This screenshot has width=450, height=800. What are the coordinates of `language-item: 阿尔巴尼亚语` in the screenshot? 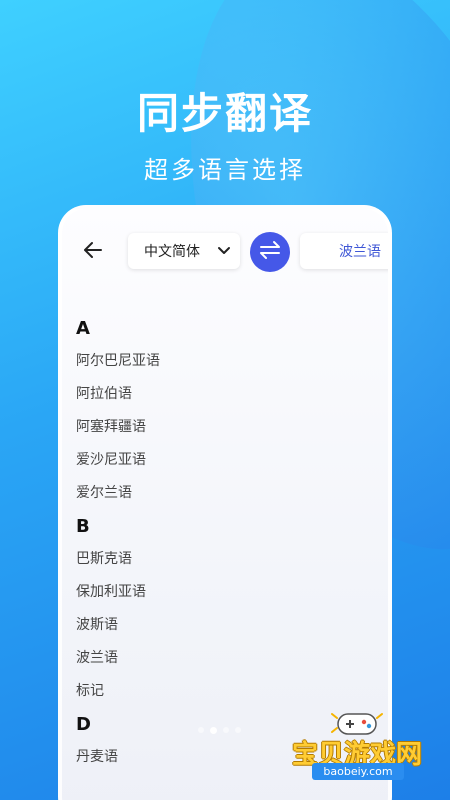 It's located at (226, 361).